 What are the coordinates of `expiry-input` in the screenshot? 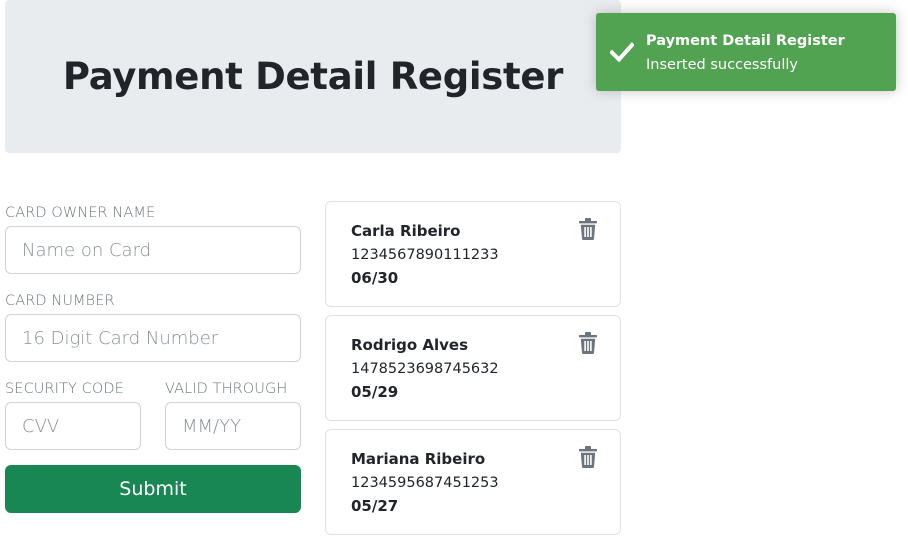 It's located at (233, 426).